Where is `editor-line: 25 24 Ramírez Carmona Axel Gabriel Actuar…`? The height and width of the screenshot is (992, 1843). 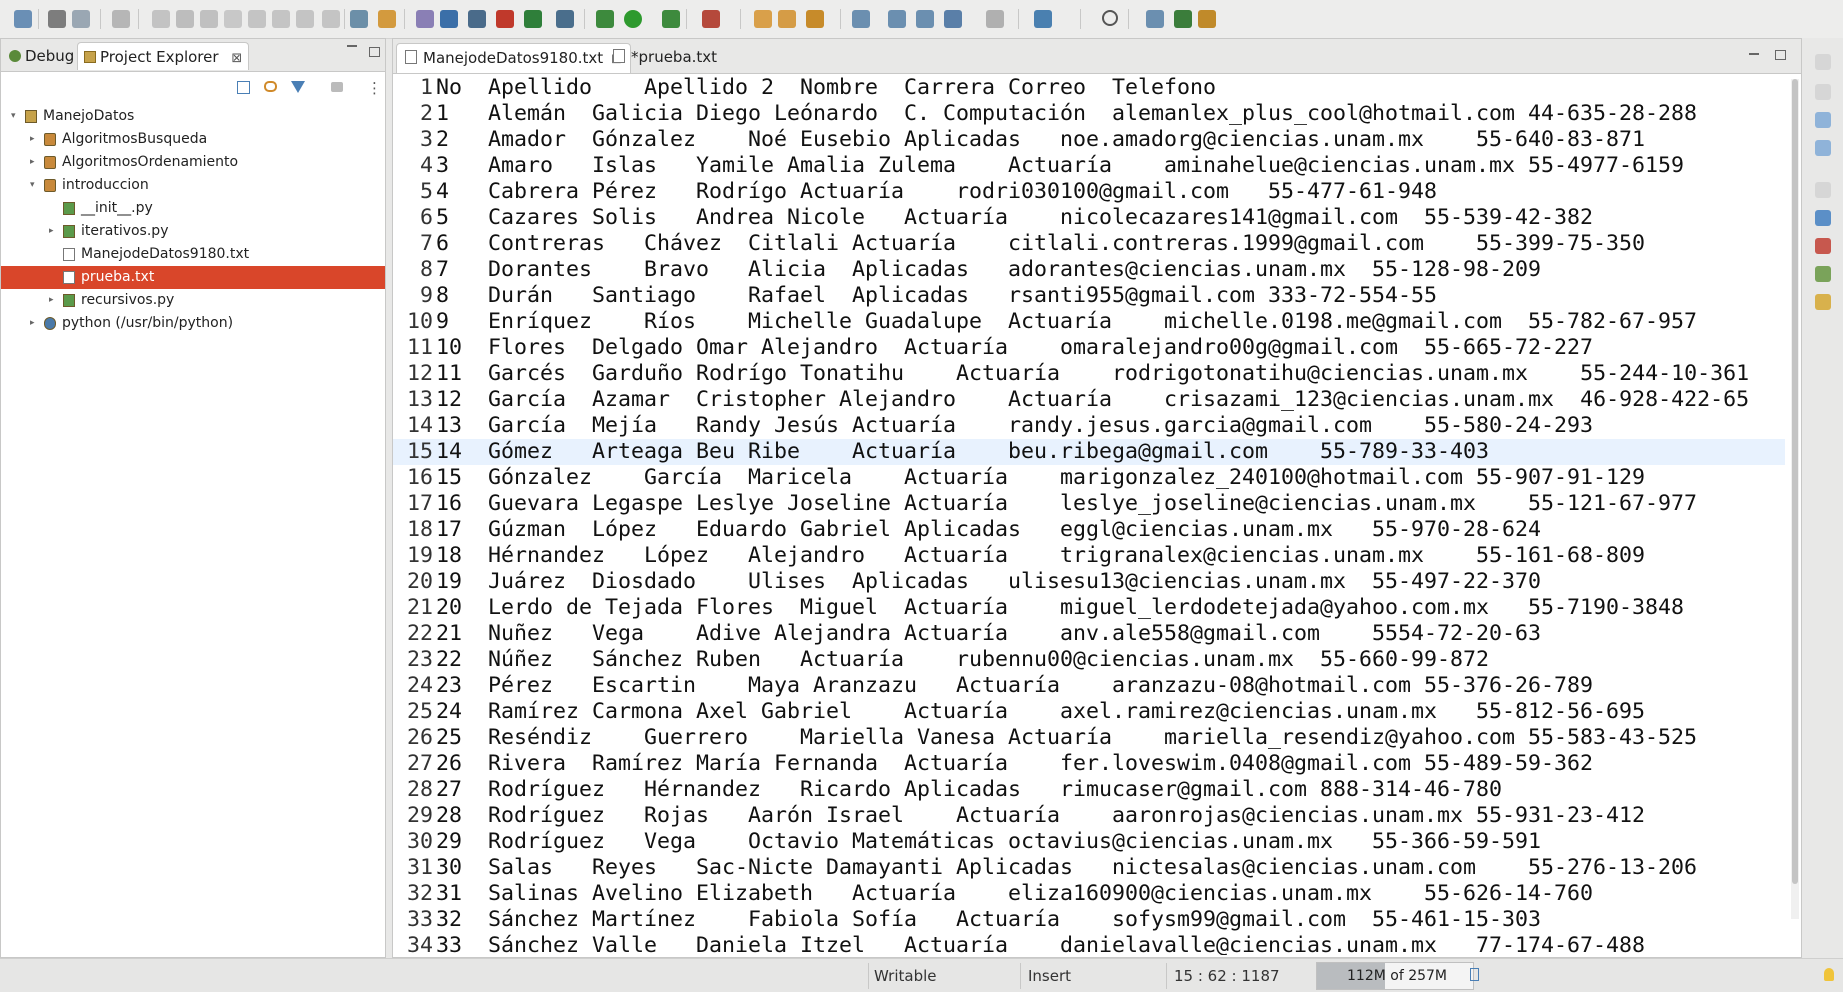 editor-line: 25 24 Ramírez Carmona Axel Gabriel Actuar… is located at coordinates (1089, 712).